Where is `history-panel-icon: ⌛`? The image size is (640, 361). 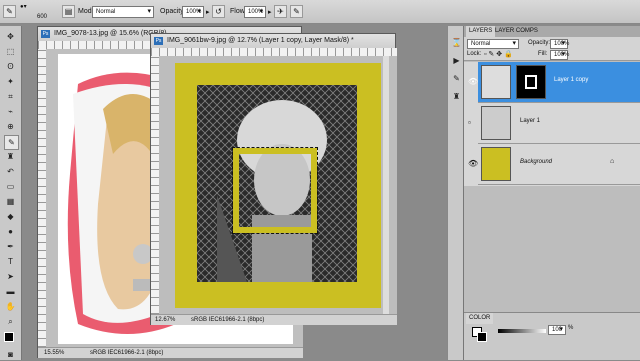 history-panel-icon: ⌛ is located at coordinates (456, 42).